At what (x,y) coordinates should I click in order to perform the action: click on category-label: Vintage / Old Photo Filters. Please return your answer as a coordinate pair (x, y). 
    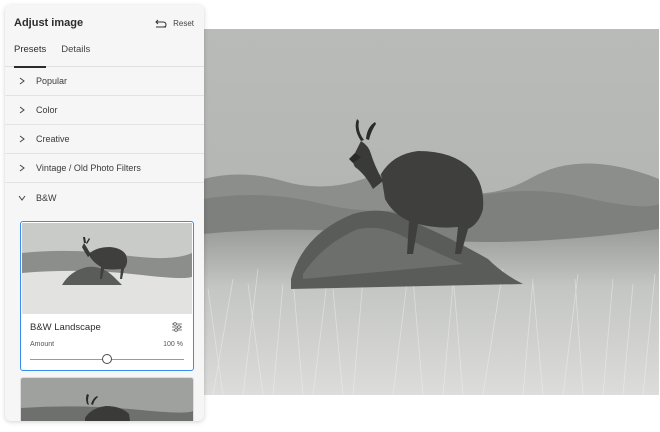
    Looking at the image, I should click on (88, 168).